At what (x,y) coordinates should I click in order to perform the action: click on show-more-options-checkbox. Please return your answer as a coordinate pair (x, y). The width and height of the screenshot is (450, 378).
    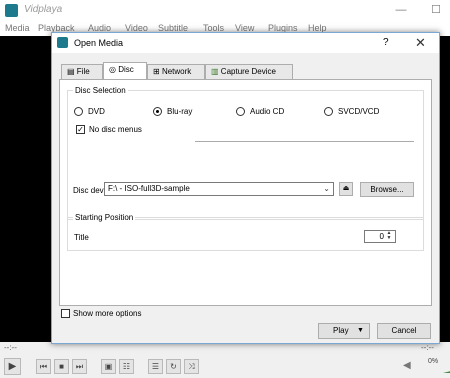
    Looking at the image, I should click on (65, 313).